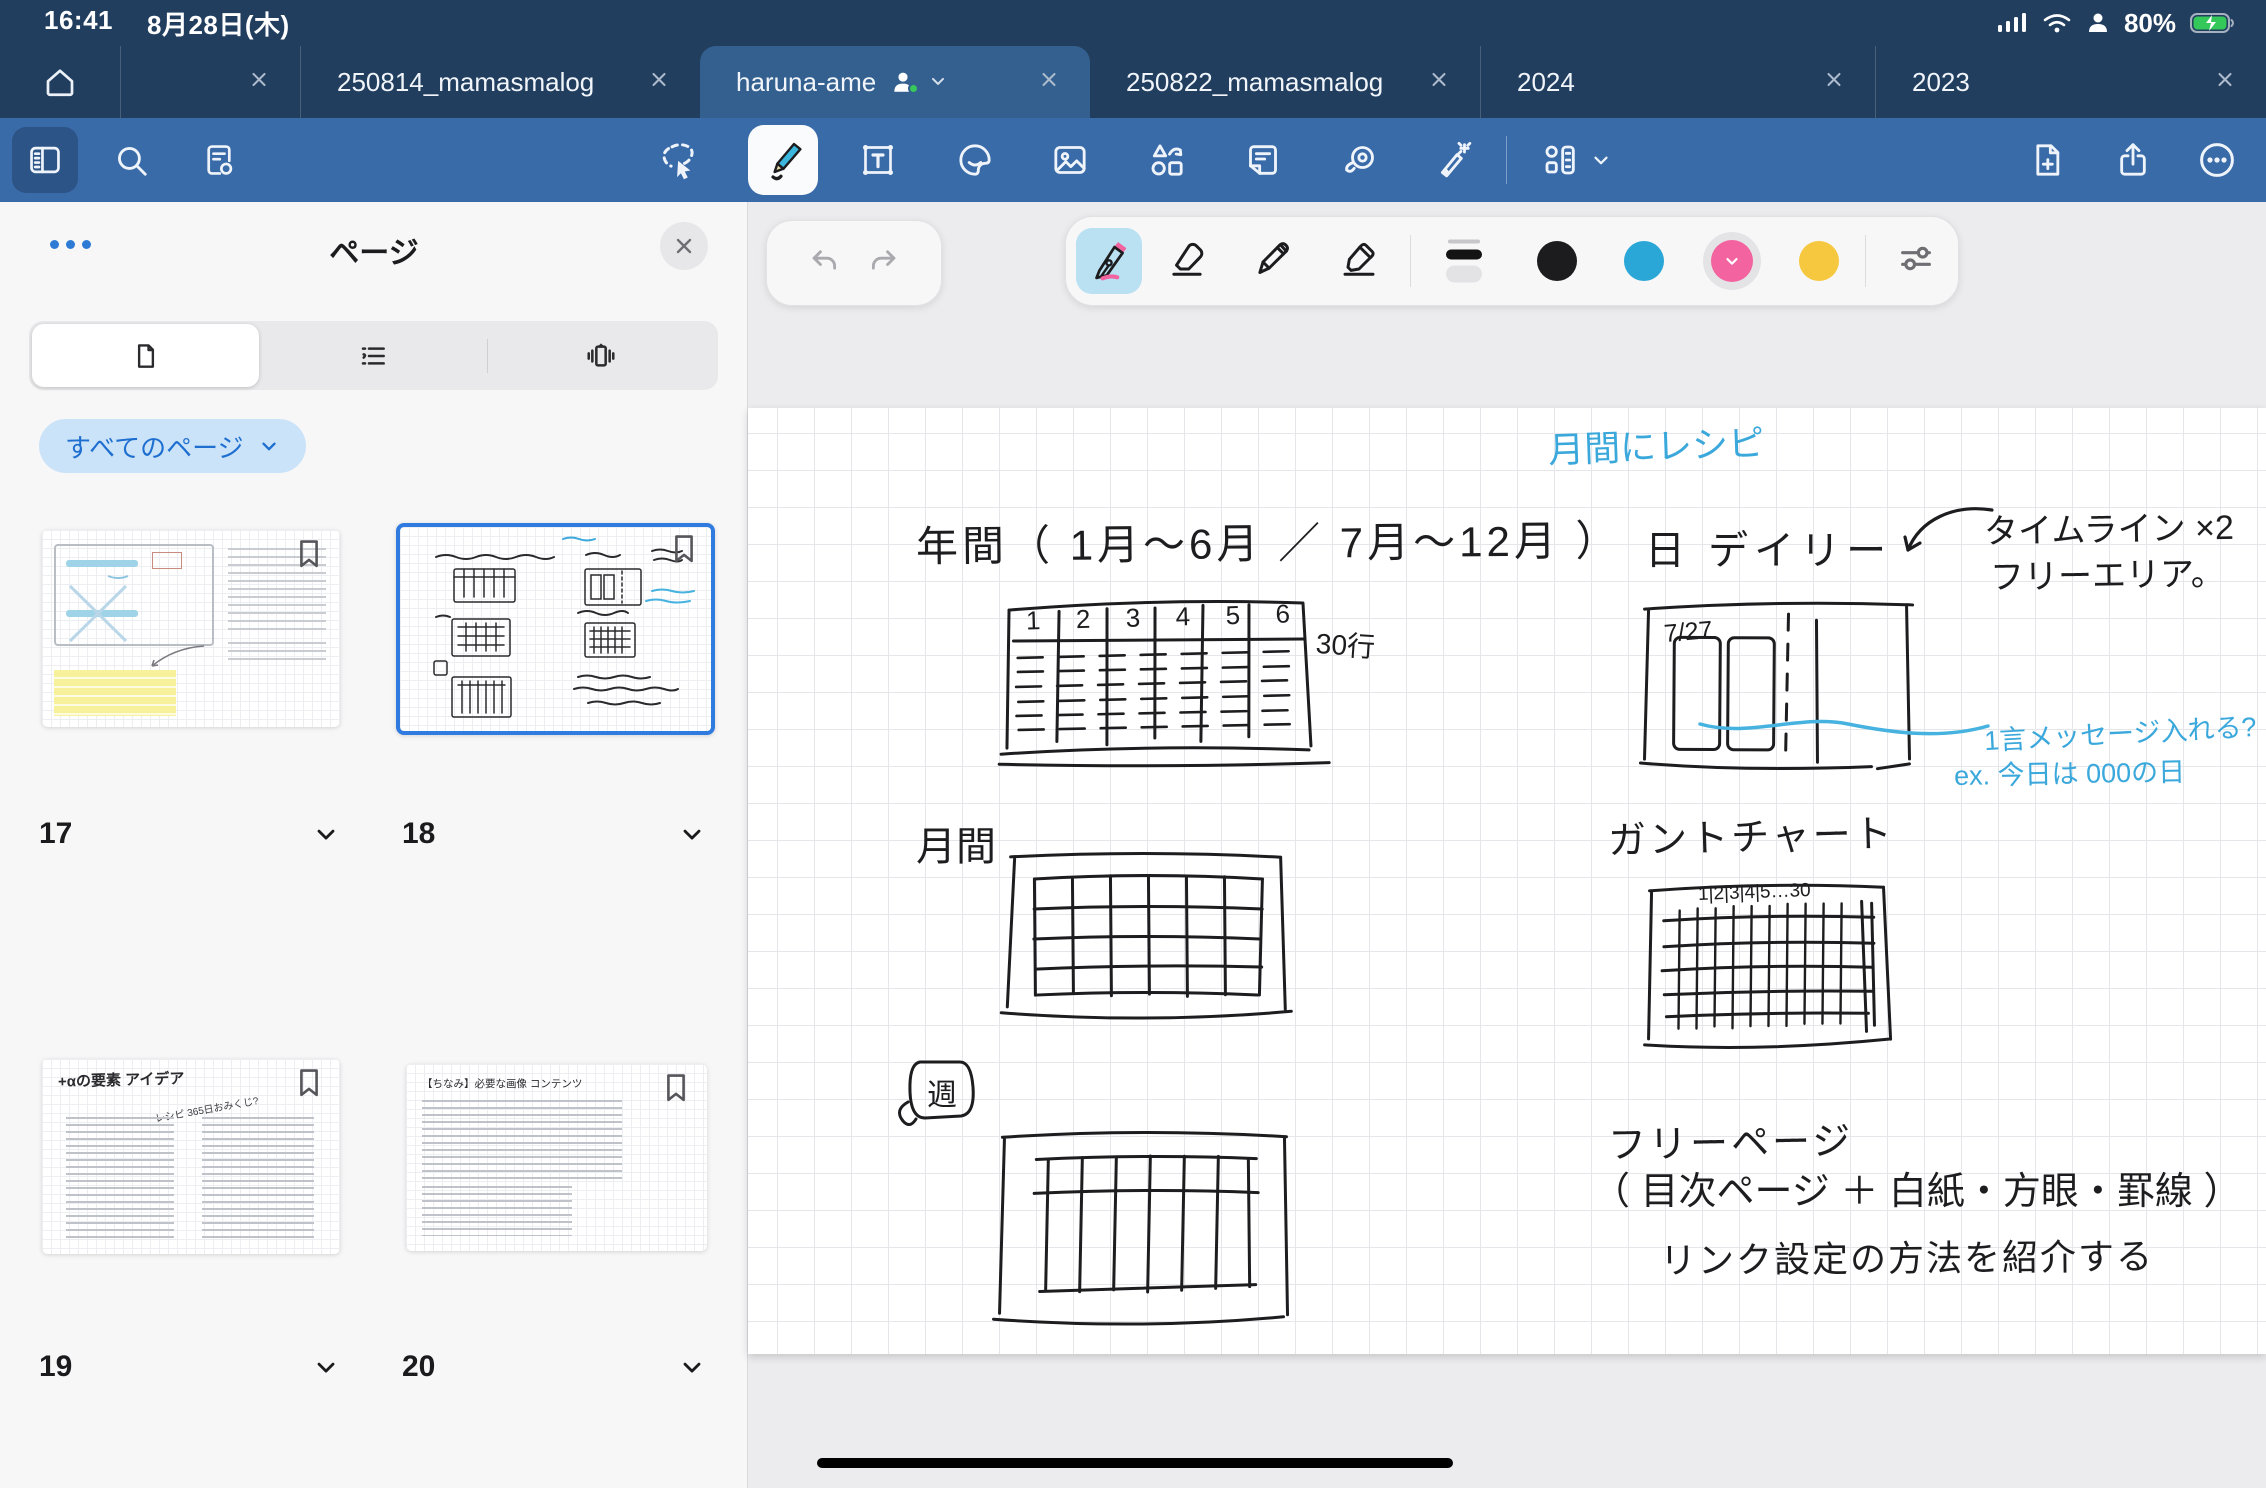  What do you see at coordinates (1345, 645) in the screenshot?
I see `handwriting-30-rows: 30行` at bounding box center [1345, 645].